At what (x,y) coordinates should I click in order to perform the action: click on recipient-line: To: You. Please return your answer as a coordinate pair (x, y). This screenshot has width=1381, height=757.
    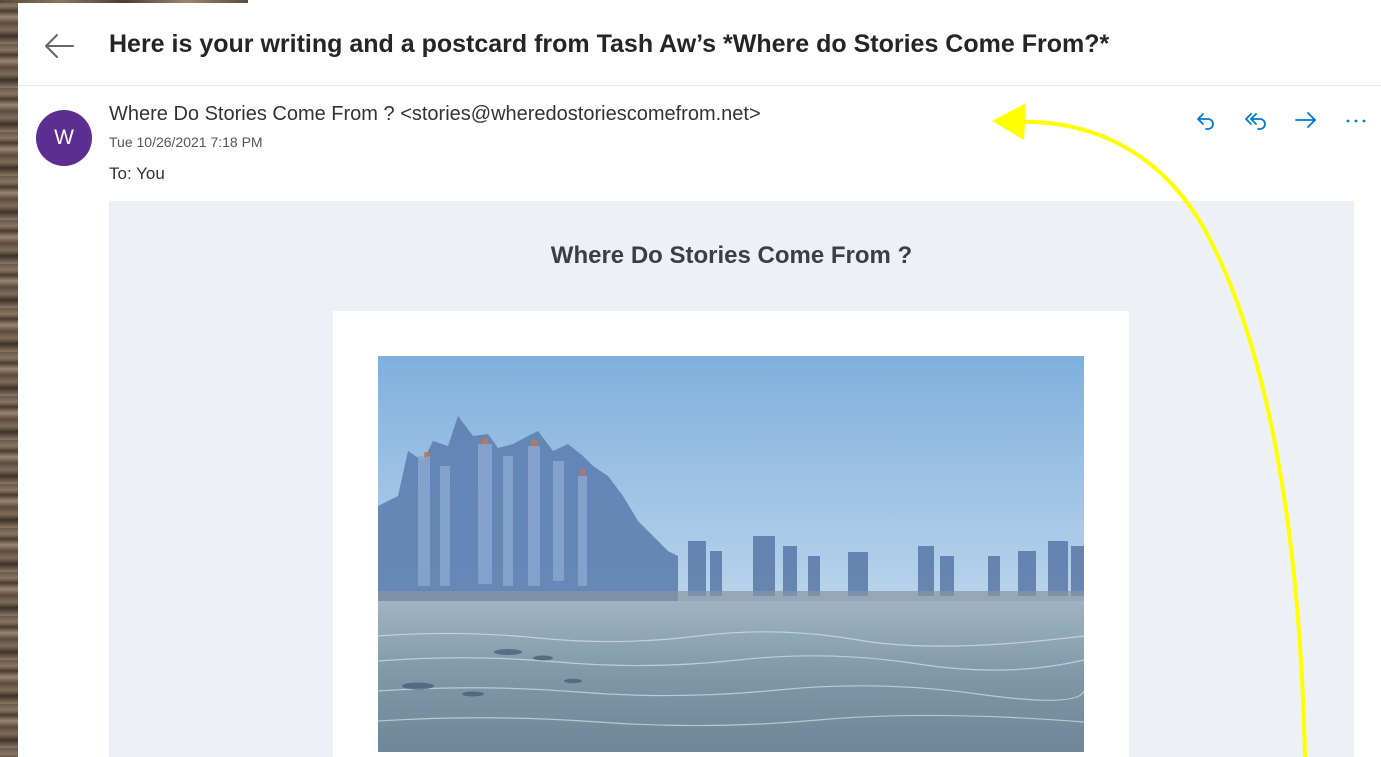
    Looking at the image, I should click on (137, 173).